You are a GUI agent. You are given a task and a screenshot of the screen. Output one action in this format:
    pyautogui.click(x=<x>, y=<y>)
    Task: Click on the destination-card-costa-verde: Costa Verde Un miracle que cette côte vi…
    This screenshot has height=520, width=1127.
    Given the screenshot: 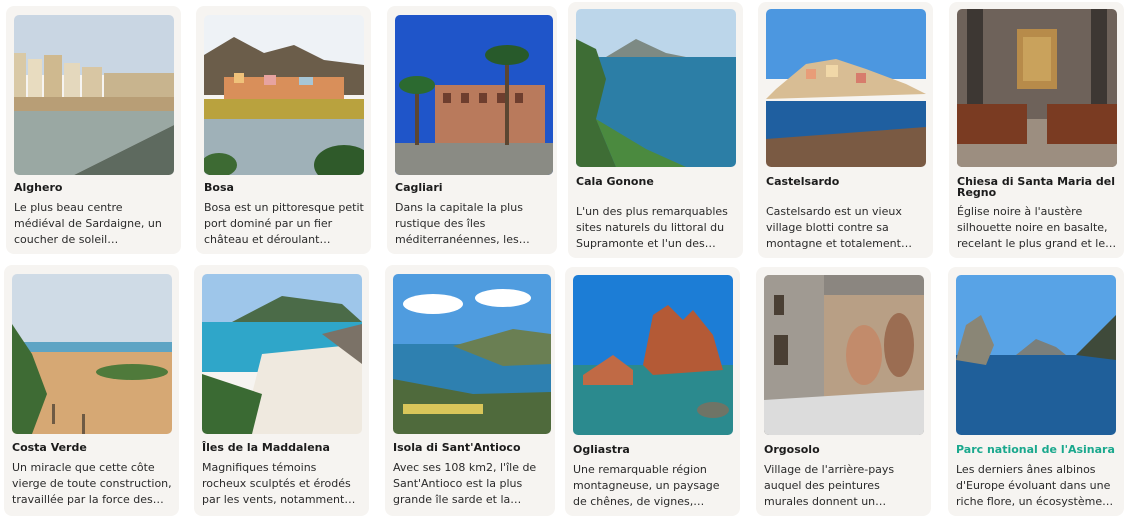 What is the action you would take?
    pyautogui.click(x=91, y=390)
    